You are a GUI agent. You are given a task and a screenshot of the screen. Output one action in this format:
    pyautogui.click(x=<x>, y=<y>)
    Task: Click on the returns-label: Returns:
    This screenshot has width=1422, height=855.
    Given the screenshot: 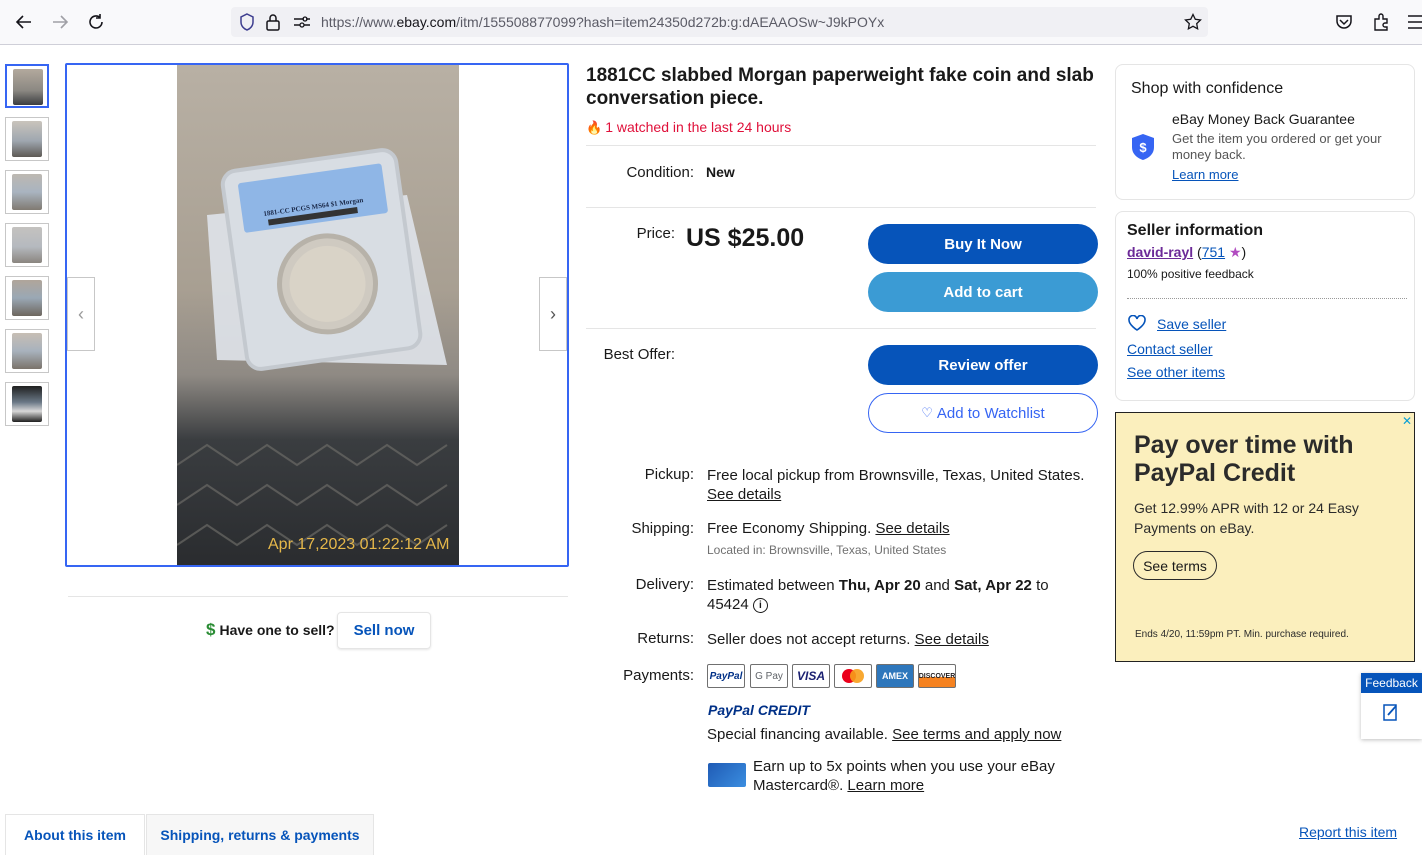 What is the action you would take?
    pyautogui.click(x=665, y=638)
    